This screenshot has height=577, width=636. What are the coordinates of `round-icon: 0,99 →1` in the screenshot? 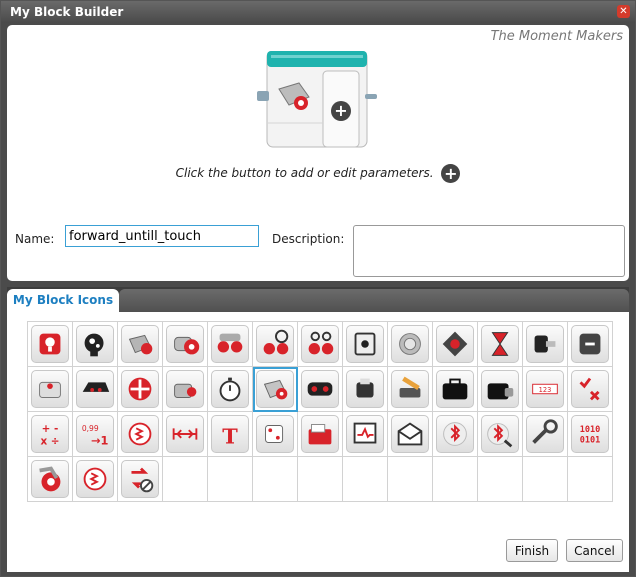 It's located at (95, 434).